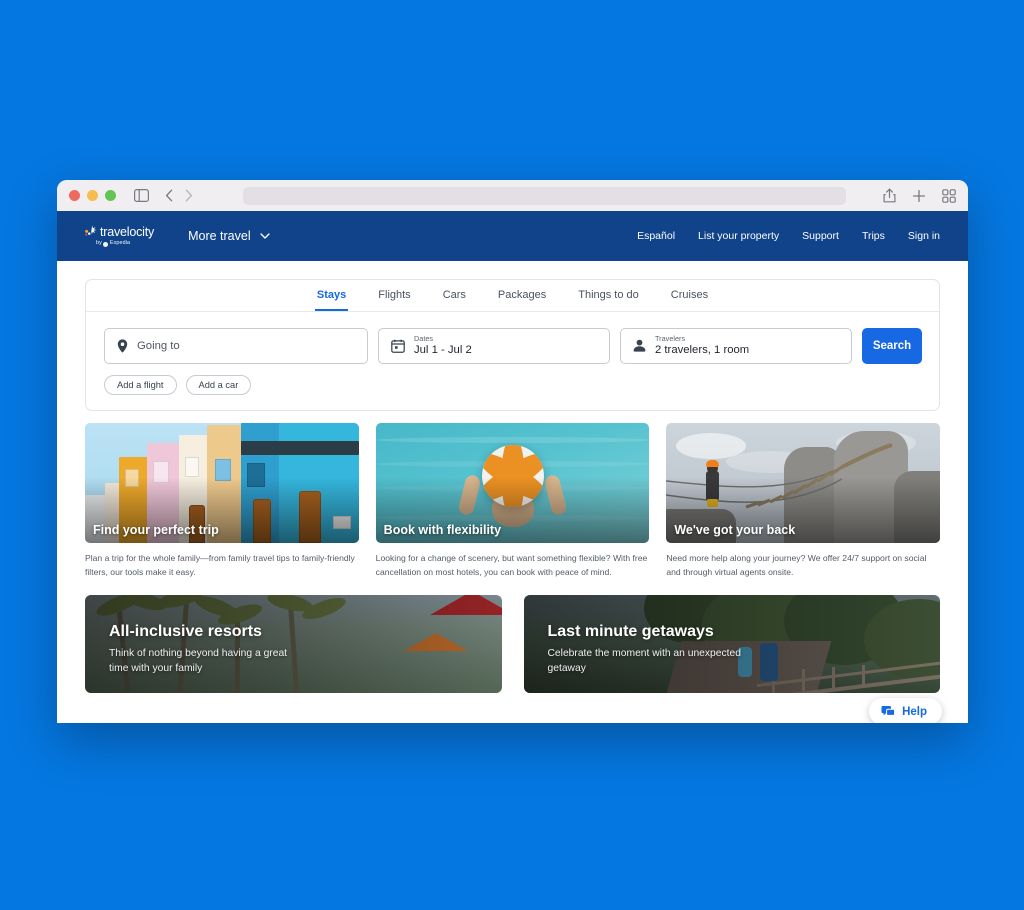 The image size is (1024, 910). I want to click on plus-icon, so click(919, 196).